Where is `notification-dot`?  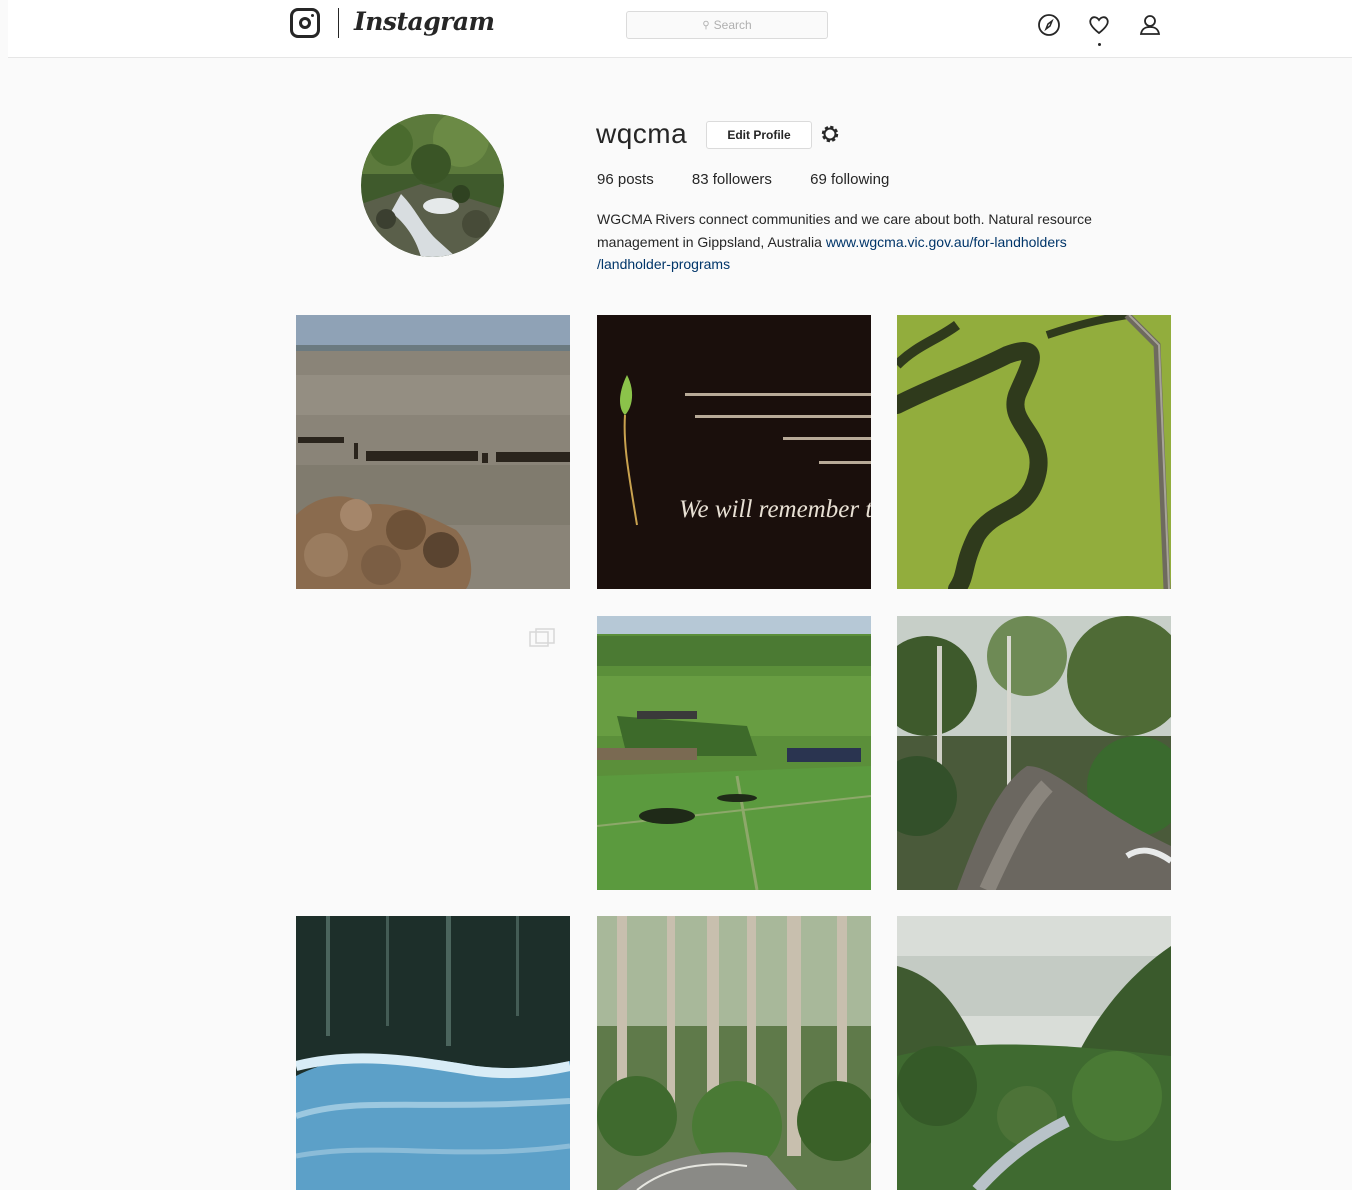
notification-dot is located at coordinates (1099, 44).